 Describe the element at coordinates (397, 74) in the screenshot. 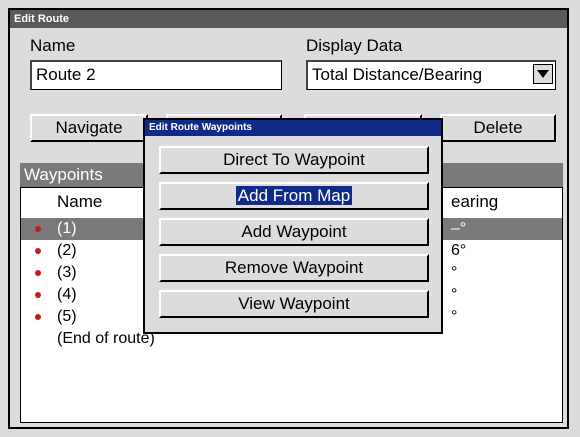

I see `display-data-value: Total Distance/Bearing` at that location.